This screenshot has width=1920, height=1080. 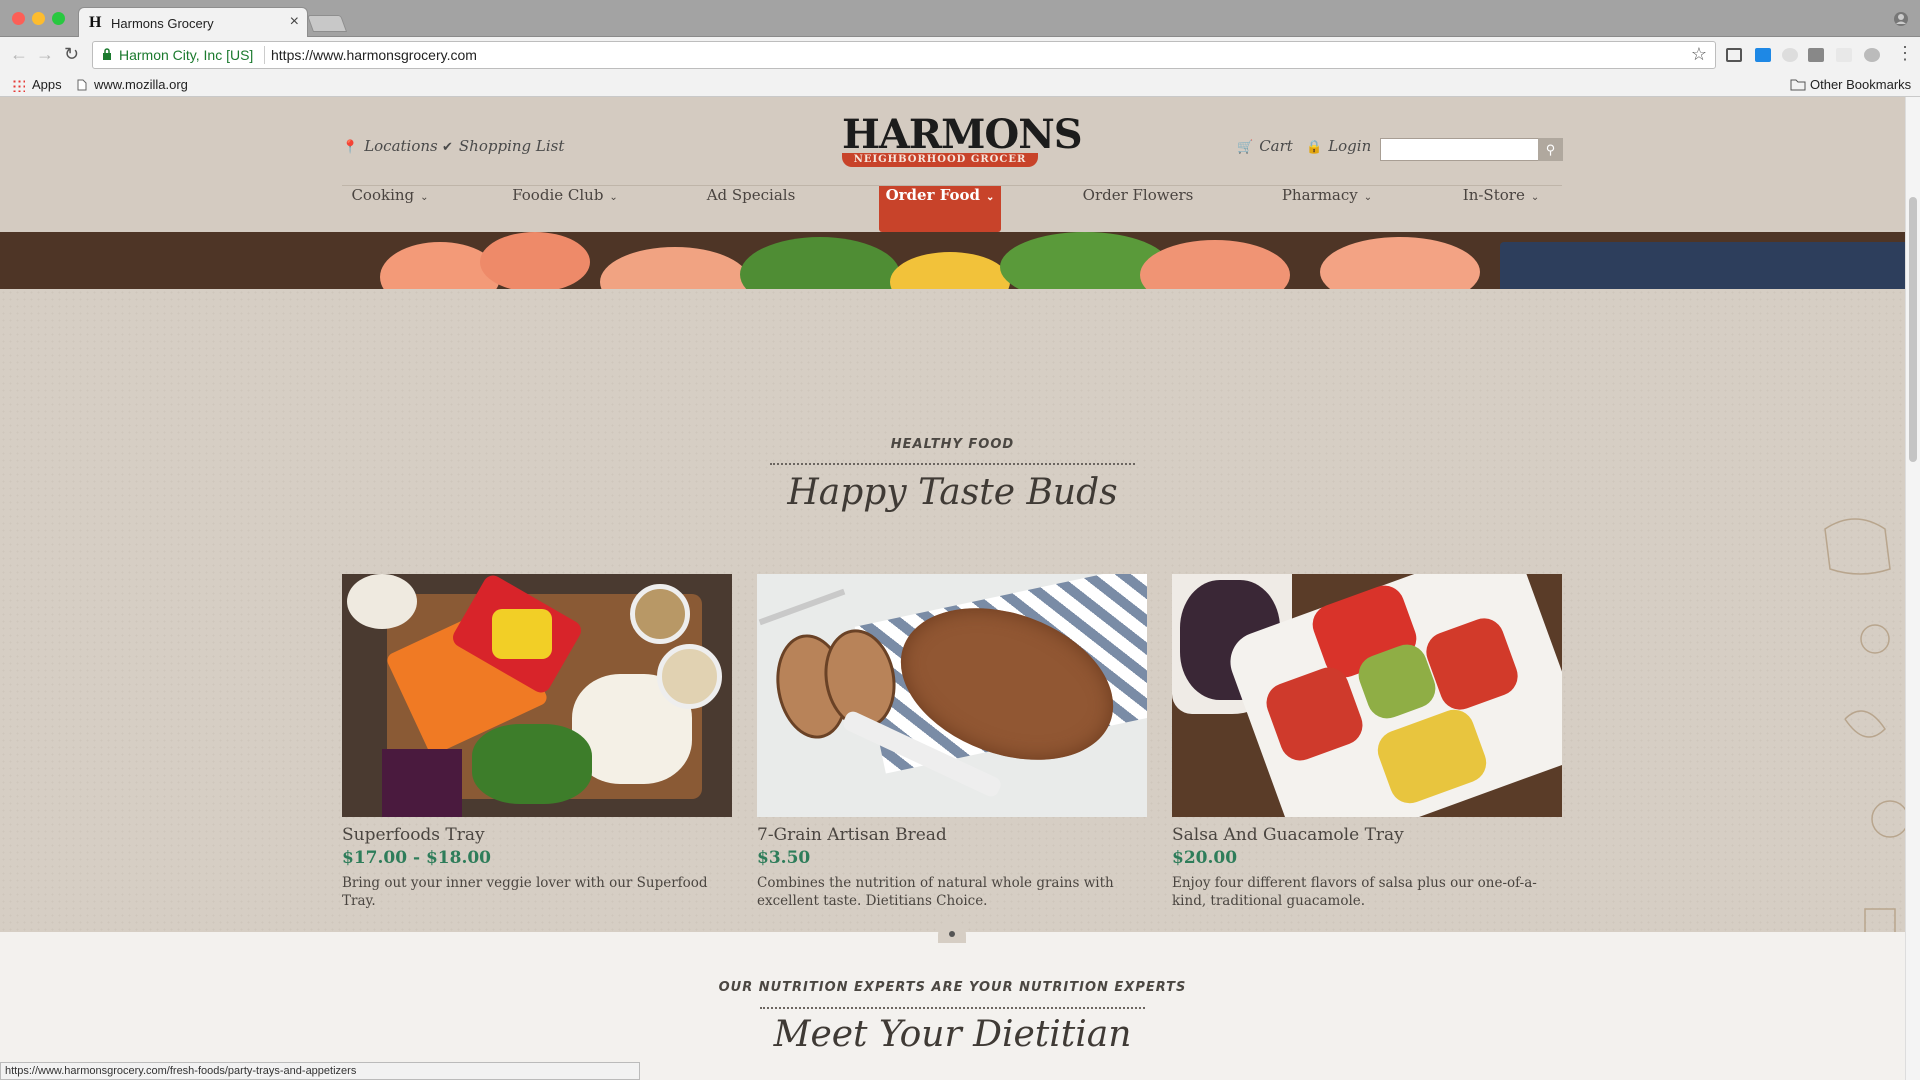 What do you see at coordinates (401, 146) in the screenshot?
I see `locations-label: Locations` at bounding box center [401, 146].